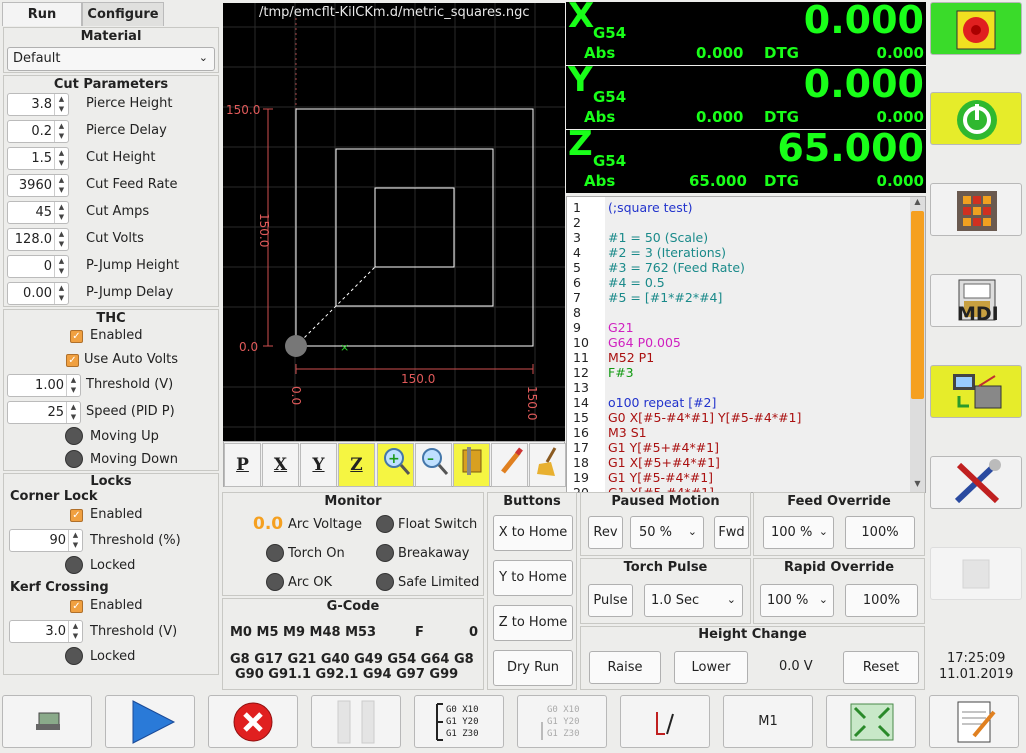 Image resolution: width=1026 pixels, height=753 pixels. What do you see at coordinates (533, 623) in the screenshot?
I see `z-home-button: Z to Home` at bounding box center [533, 623].